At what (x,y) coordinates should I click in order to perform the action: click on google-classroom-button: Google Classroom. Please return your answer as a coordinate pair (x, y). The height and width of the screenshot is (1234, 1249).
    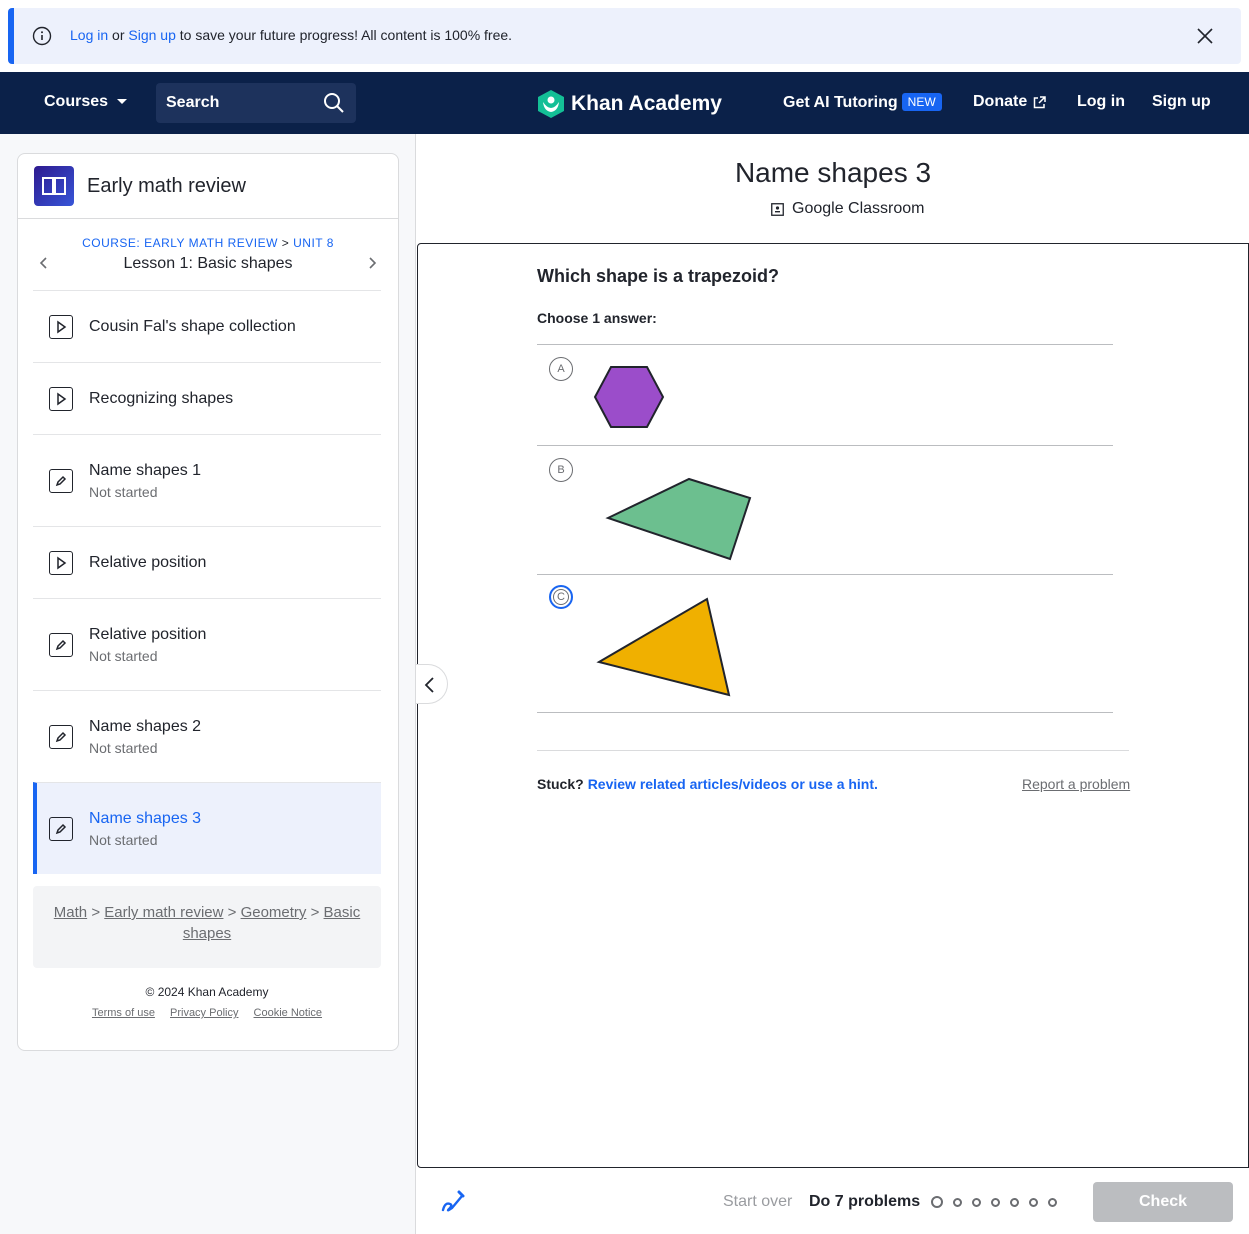
    Looking at the image, I should click on (848, 209).